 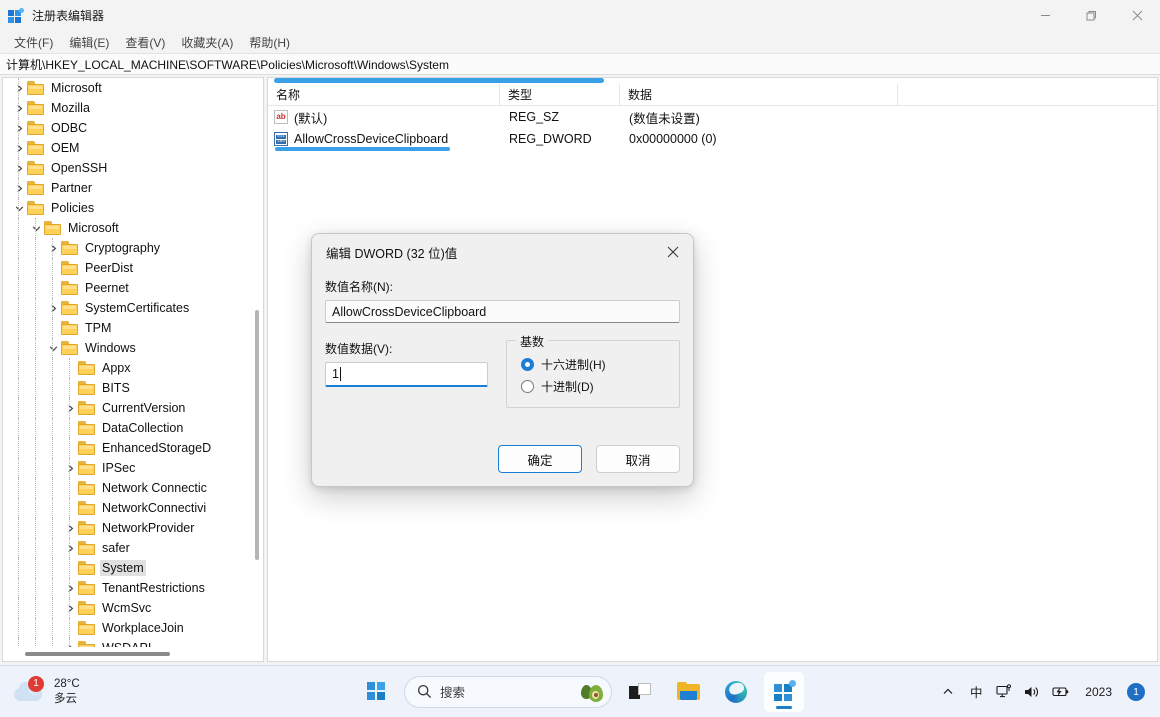 I want to click on taskbar-item-edge, so click(x=736, y=692).